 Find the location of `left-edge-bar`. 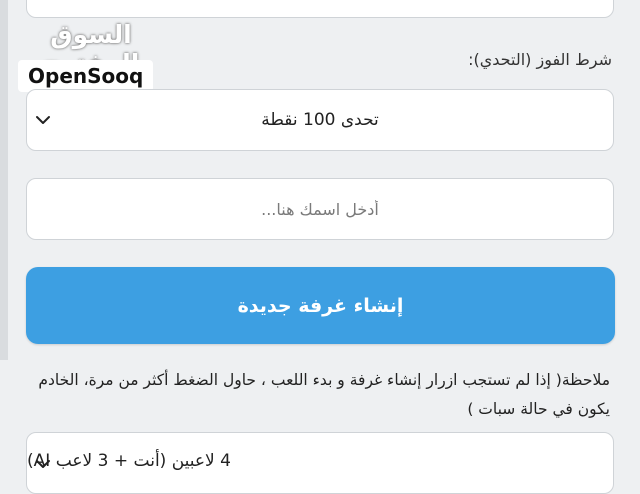

left-edge-bar is located at coordinates (4, 180).